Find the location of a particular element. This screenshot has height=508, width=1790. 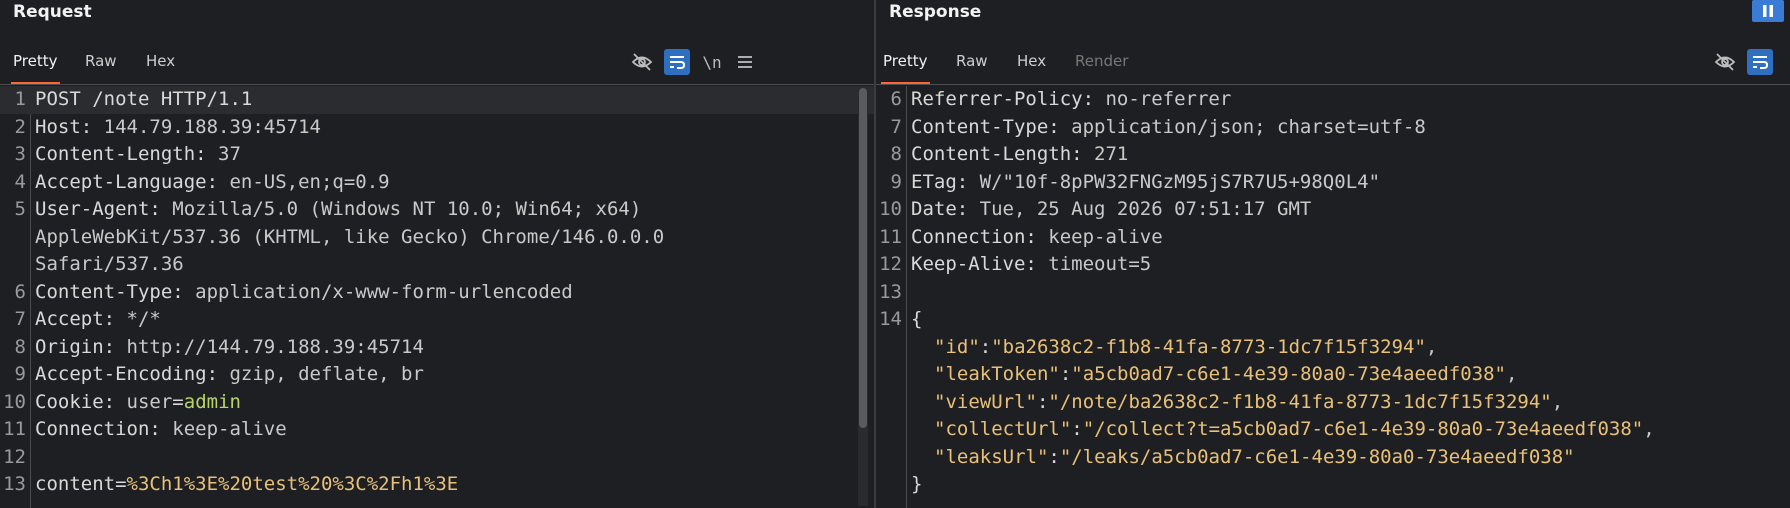

request-scrollbar is located at coordinates (863, 296).